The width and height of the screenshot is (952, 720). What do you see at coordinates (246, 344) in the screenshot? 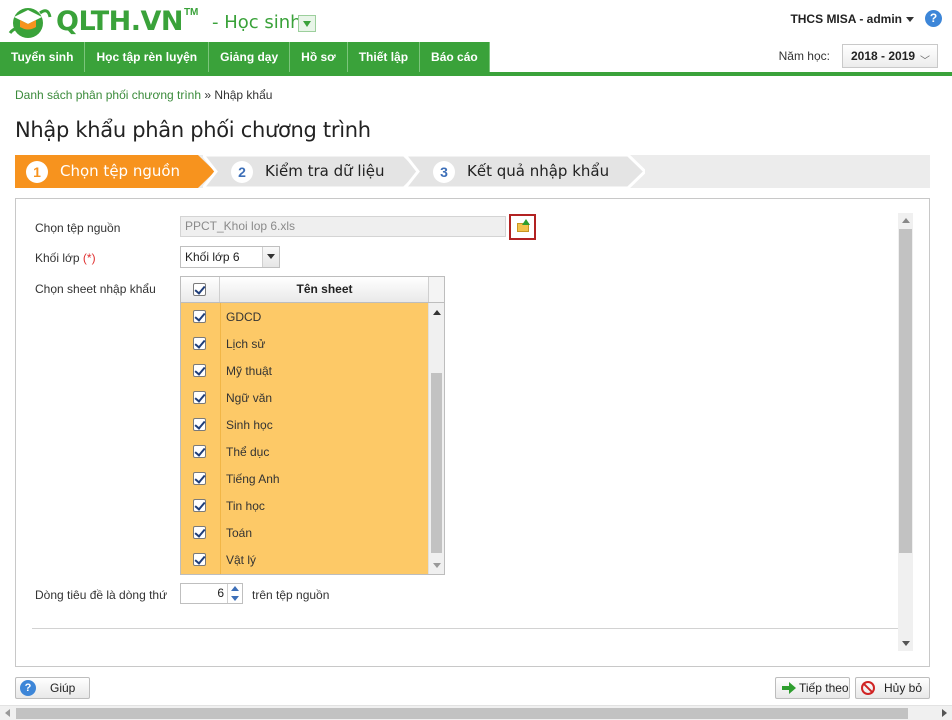
I see `sheet-name: Lịch sử` at bounding box center [246, 344].